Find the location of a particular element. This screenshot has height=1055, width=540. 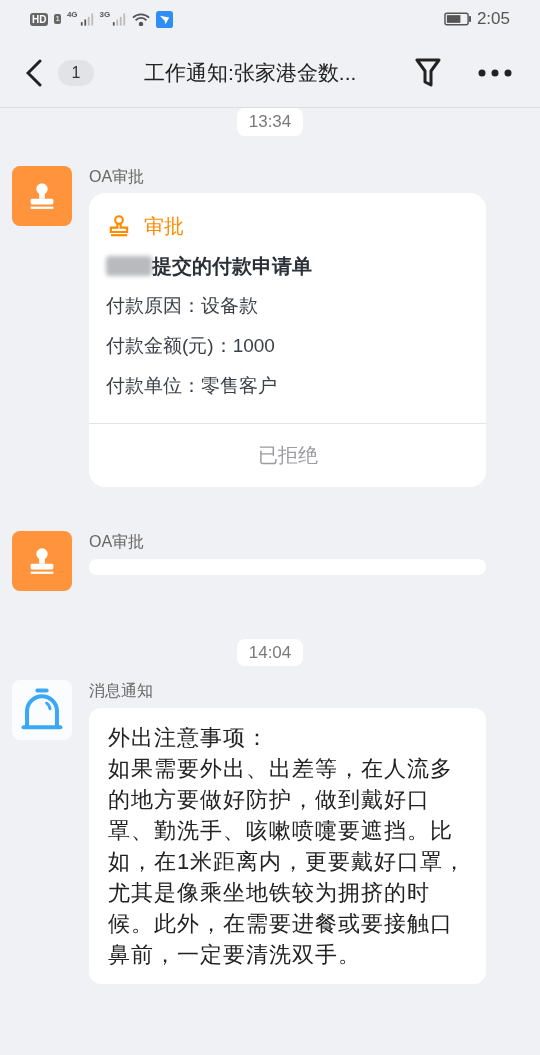

unread-count-badge: 1 is located at coordinates (76, 72).